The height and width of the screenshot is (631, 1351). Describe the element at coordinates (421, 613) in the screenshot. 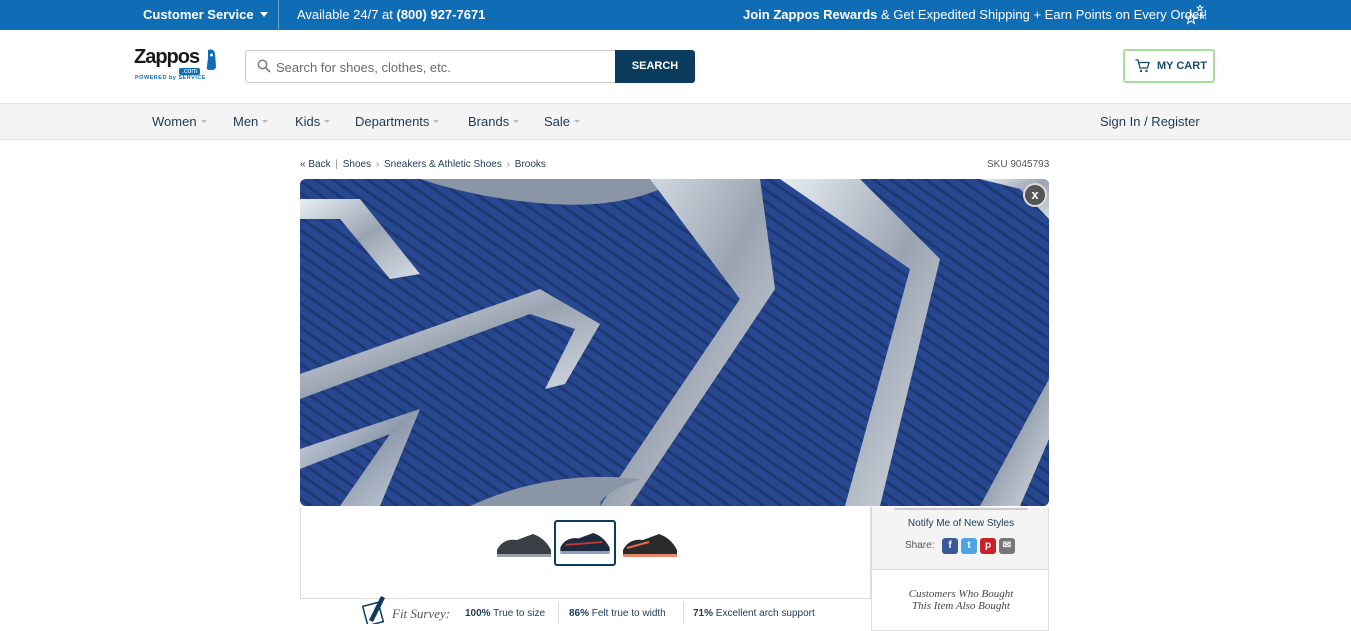

I see `fit-survey-label: Fit Survey:` at that location.